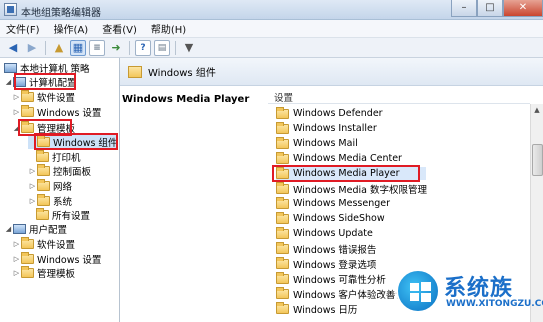  I want to click on scroll-up-icon: ▲, so click(537, 110).